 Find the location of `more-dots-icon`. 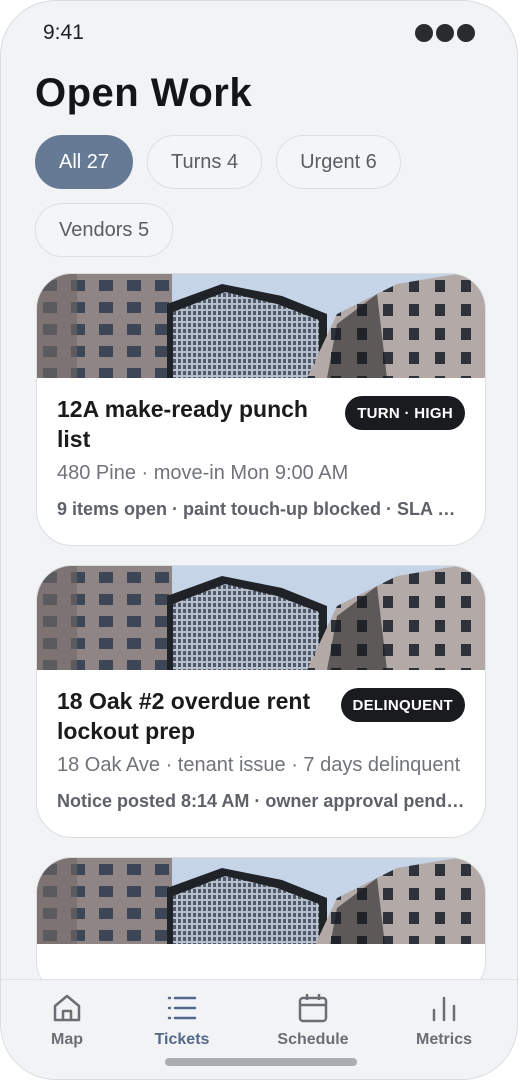

more-dots-icon is located at coordinates (445, 33).